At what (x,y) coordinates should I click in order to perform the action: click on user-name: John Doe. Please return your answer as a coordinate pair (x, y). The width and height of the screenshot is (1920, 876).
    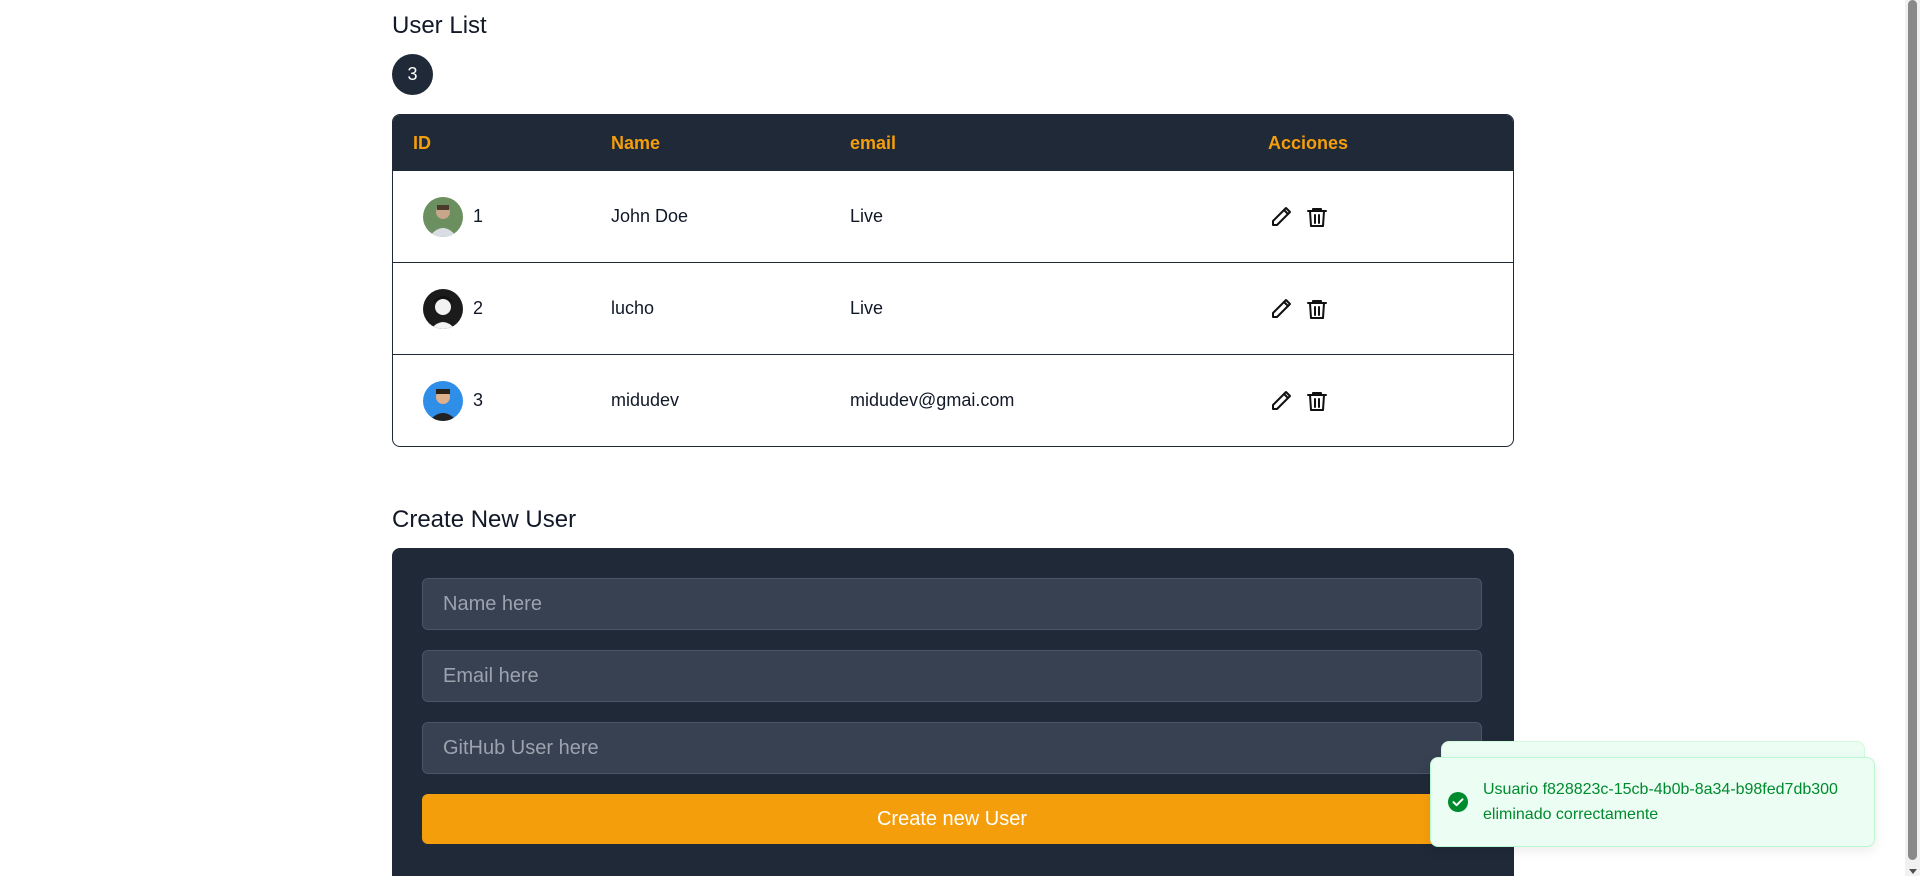
    Looking at the image, I should click on (650, 216).